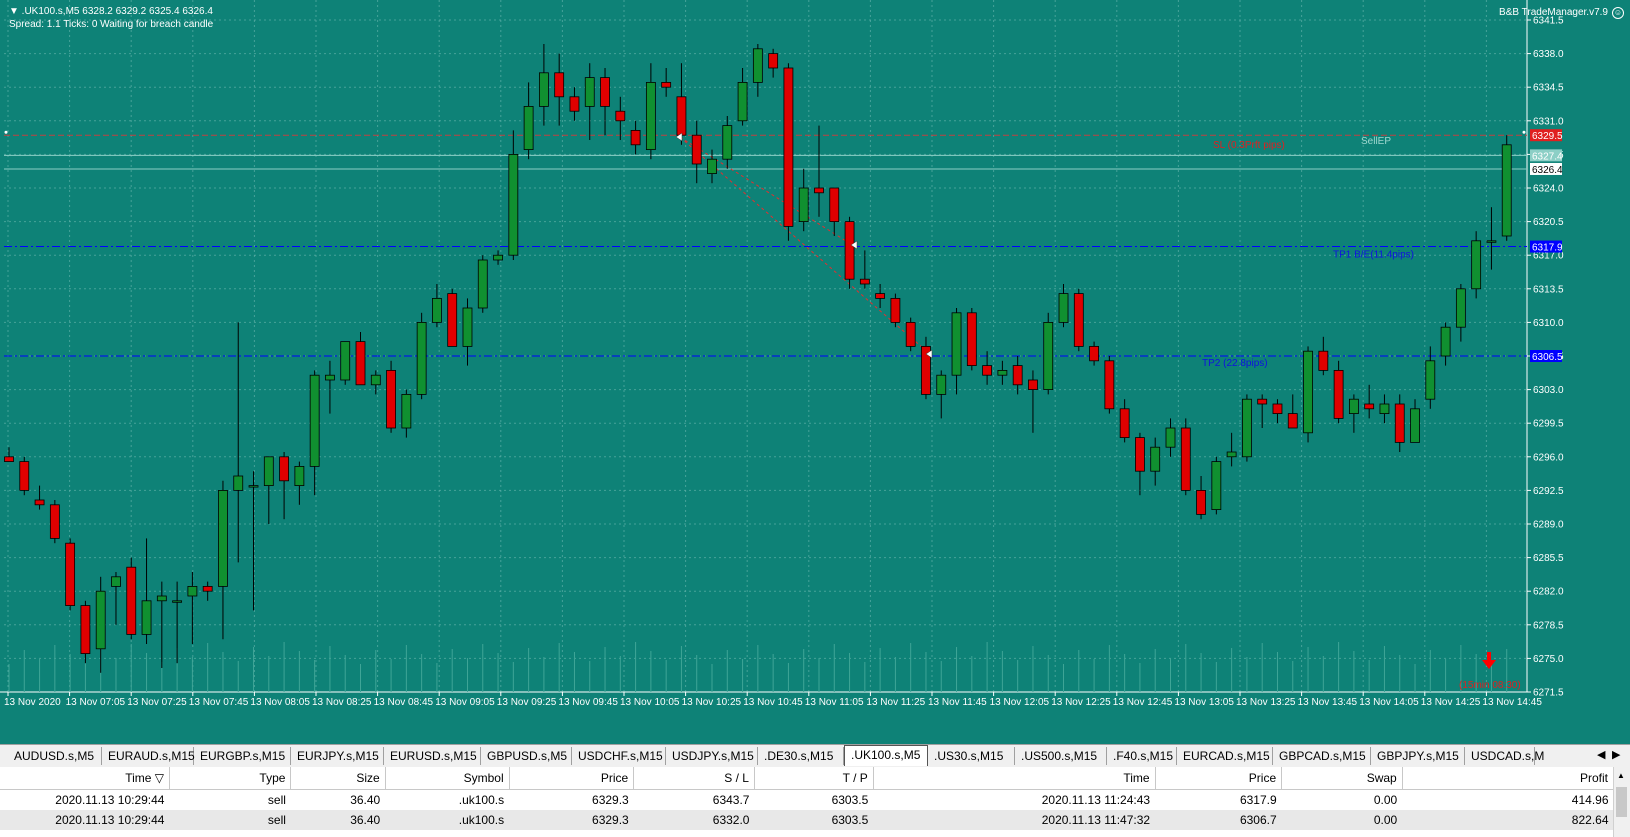 Image resolution: width=1630 pixels, height=837 pixels. I want to click on tab-de30-s-m15: .DE30.s,M15, so click(801, 756).